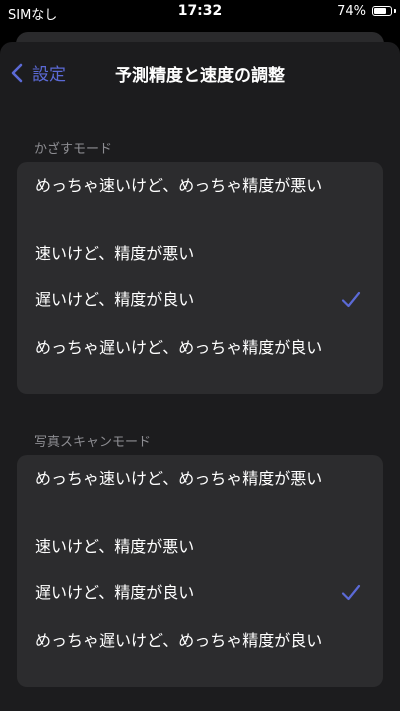  Describe the element at coordinates (93, 442) in the screenshot. I see `section-header-photo-scan: 写真スキャンモード` at that location.